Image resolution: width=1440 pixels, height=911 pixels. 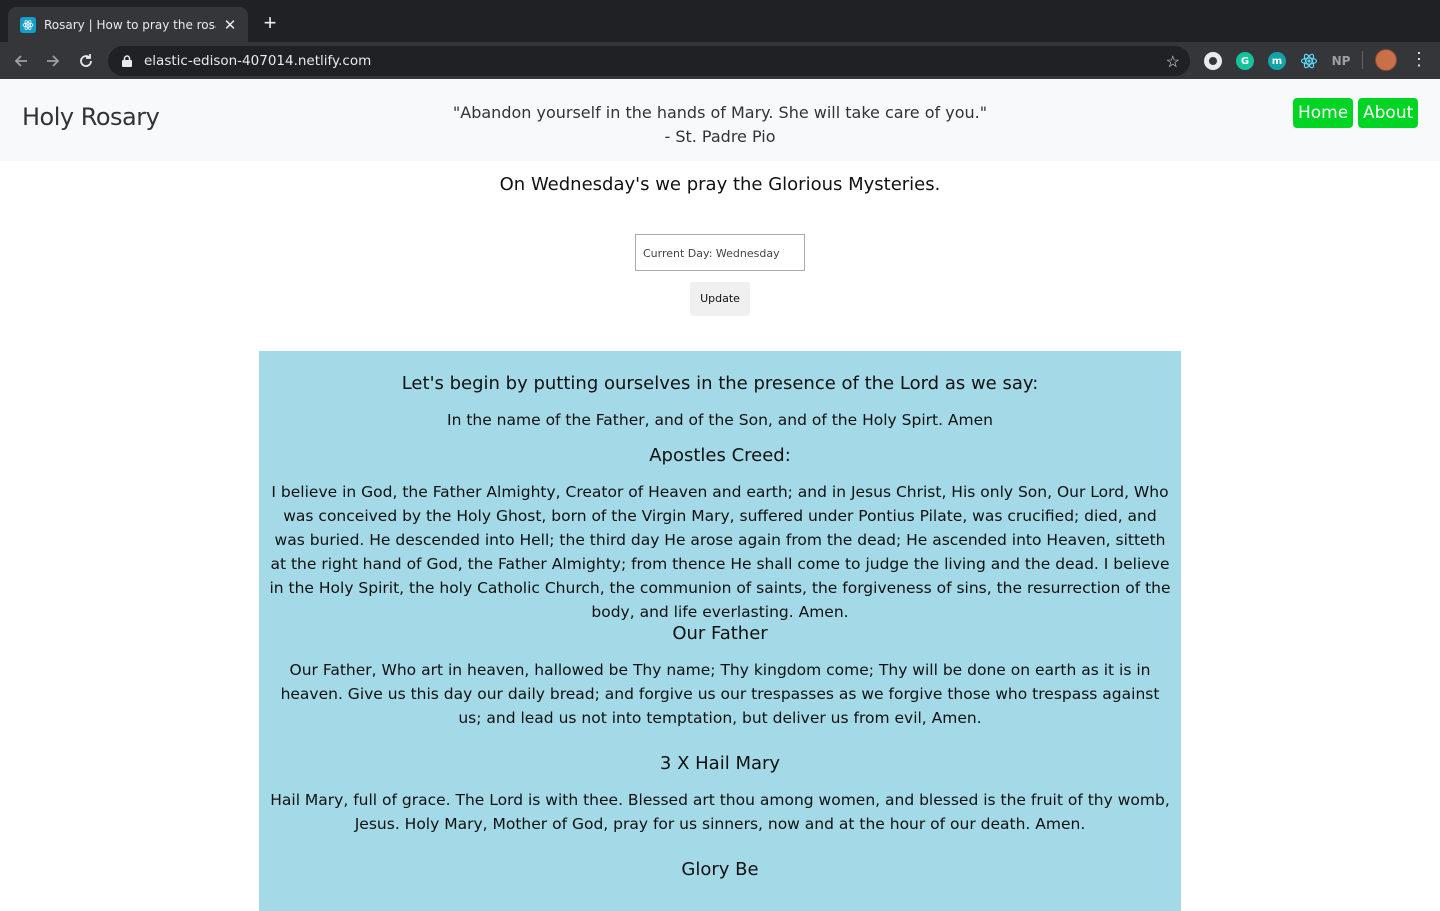 I want to click on update-button: Update, so click(x=720, y=299).